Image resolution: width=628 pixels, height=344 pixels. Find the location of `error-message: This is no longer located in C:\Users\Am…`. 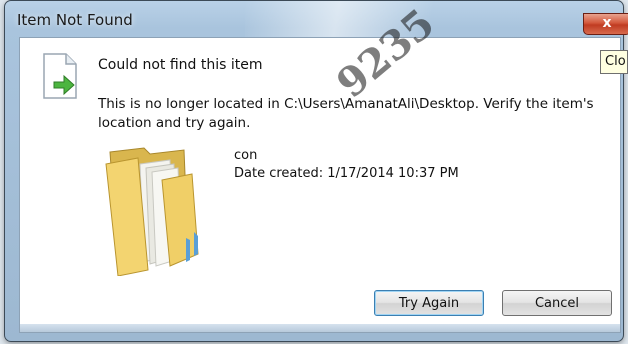

error-message: This is no longer located in C:\Users\Am… is located at coordinates (346, 113).